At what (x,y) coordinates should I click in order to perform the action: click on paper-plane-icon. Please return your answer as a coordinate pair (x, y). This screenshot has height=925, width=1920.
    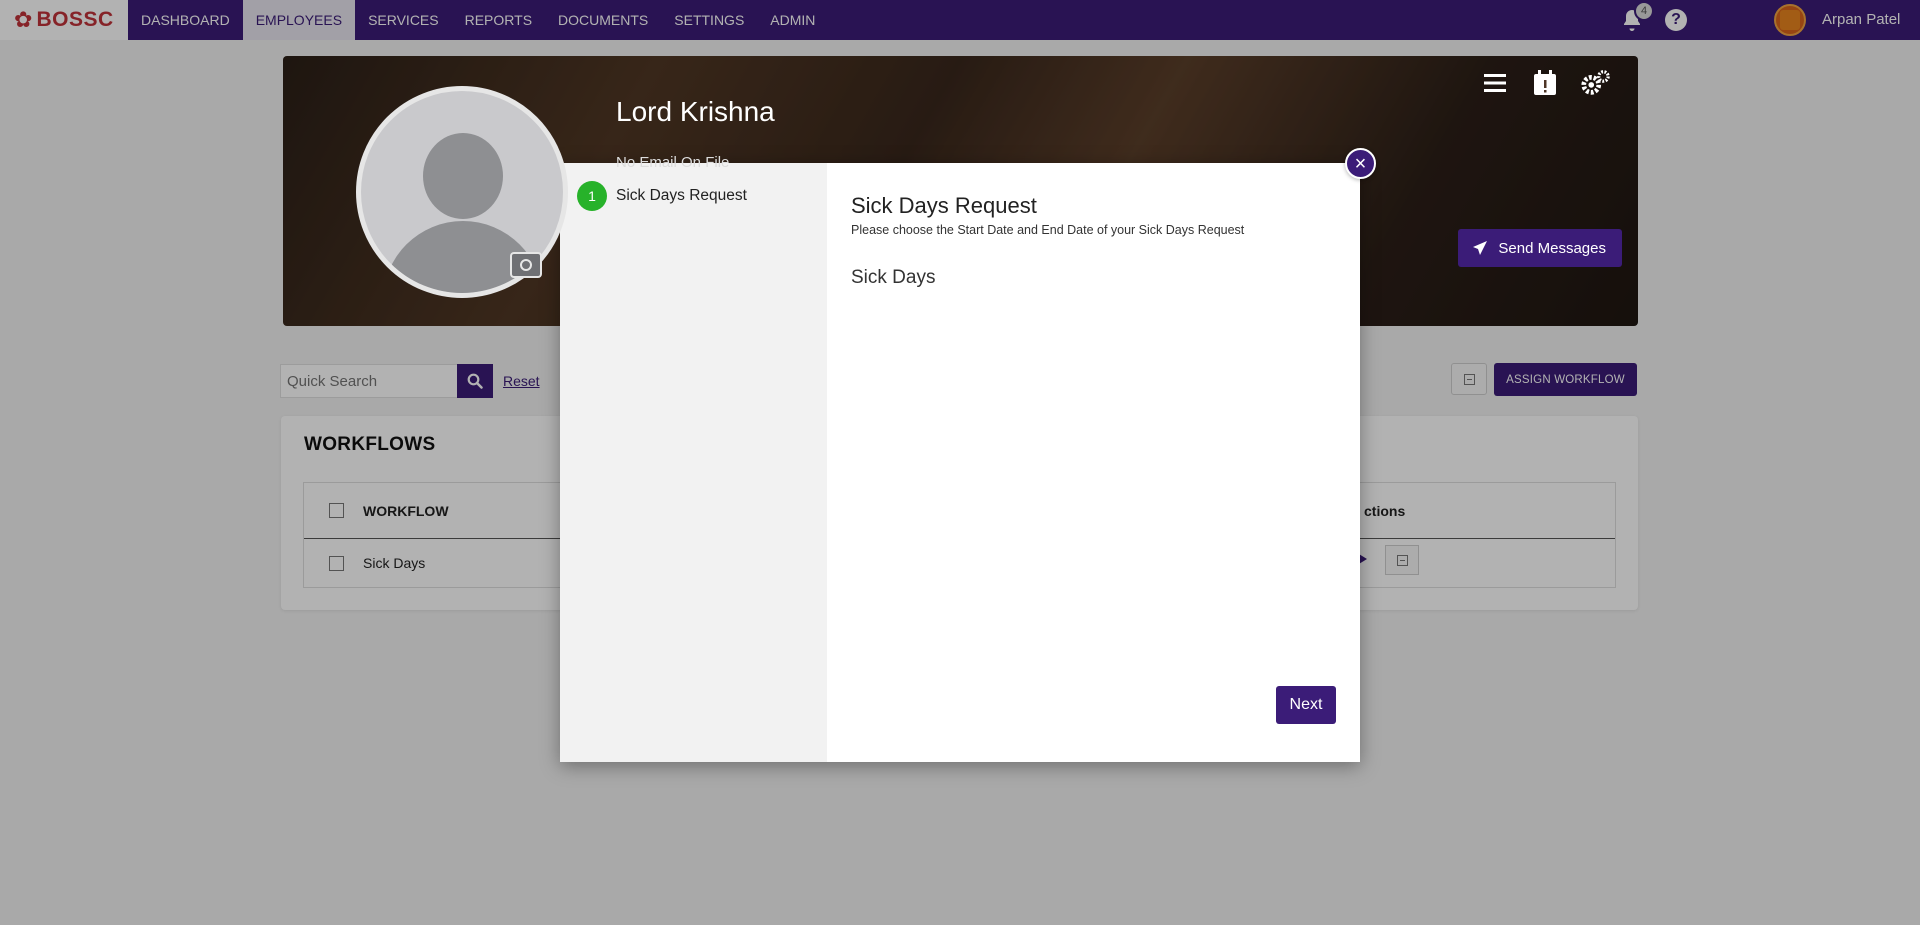
    Looking at the image, I should click on (1480, 248).